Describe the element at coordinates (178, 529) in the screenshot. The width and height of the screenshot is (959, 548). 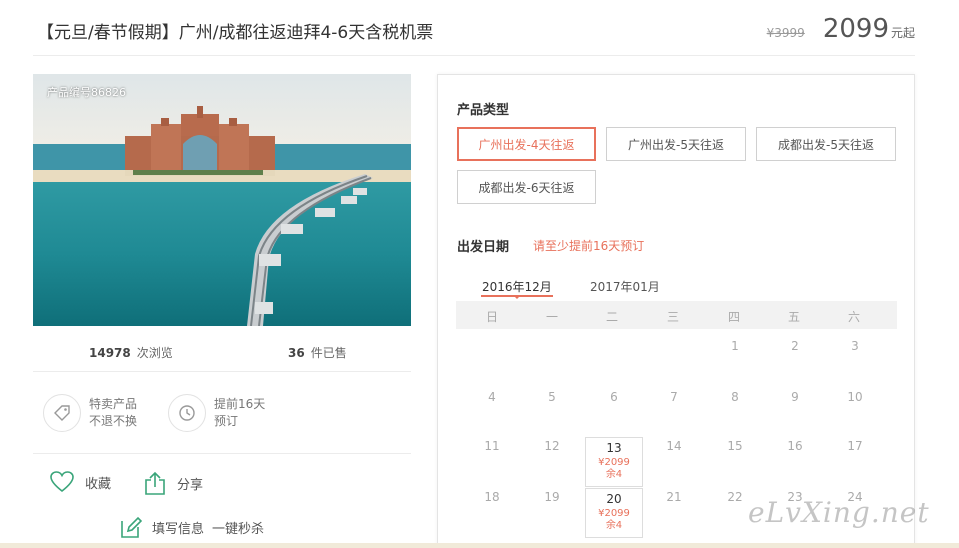
I see `fill-info-label: 填写信息` at that location.